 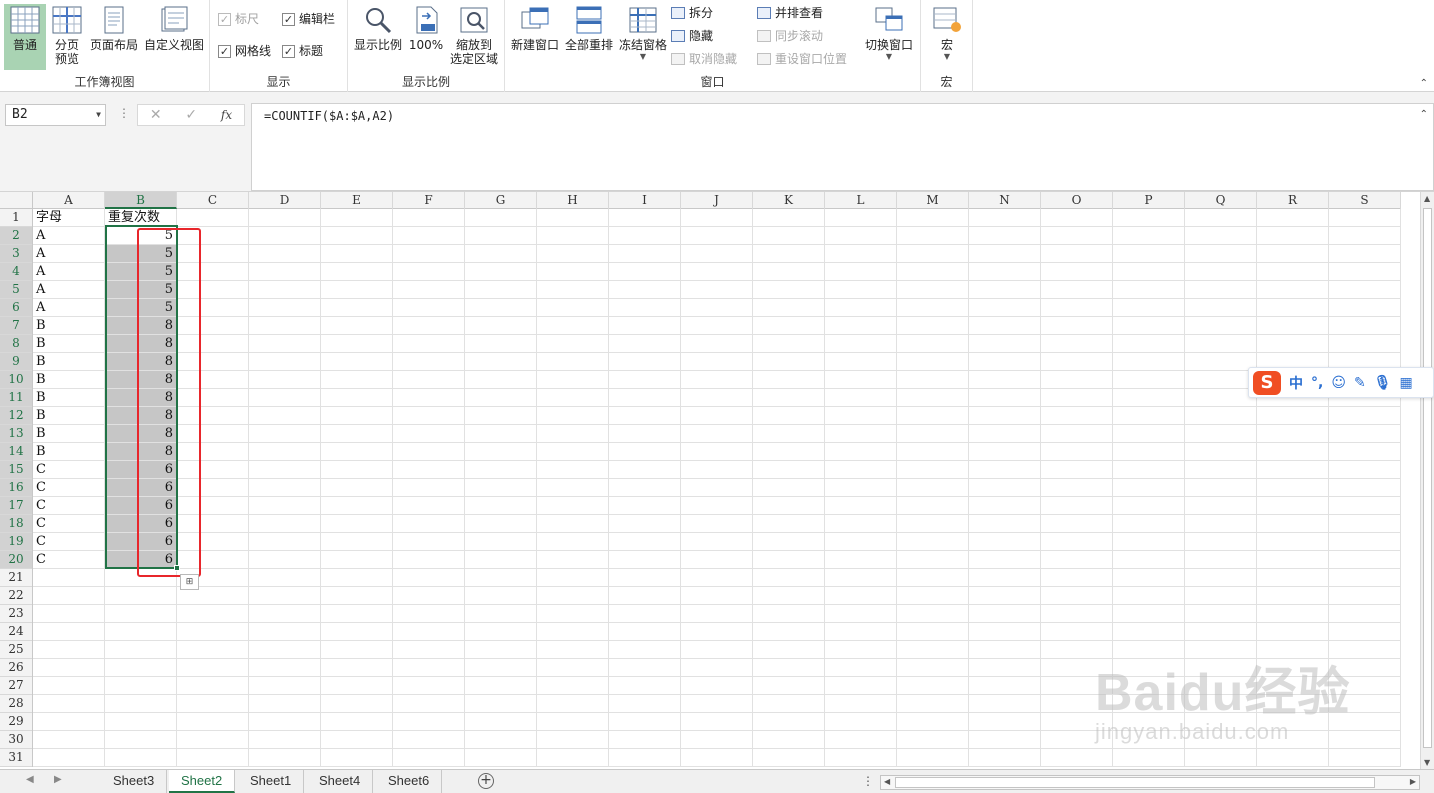 What do you see at coordinates (1077, 740) in the screenshot?
I see `cell-o30` at bounding box center [1077, 740].